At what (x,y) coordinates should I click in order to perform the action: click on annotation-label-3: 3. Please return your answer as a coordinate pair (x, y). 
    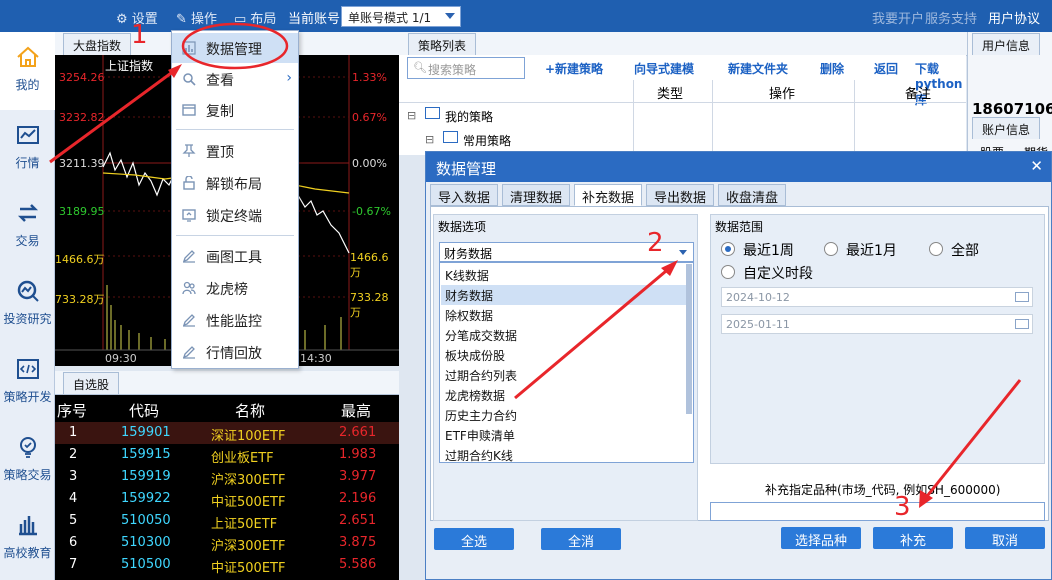
    Looking at the image, I should click on (902, 507).